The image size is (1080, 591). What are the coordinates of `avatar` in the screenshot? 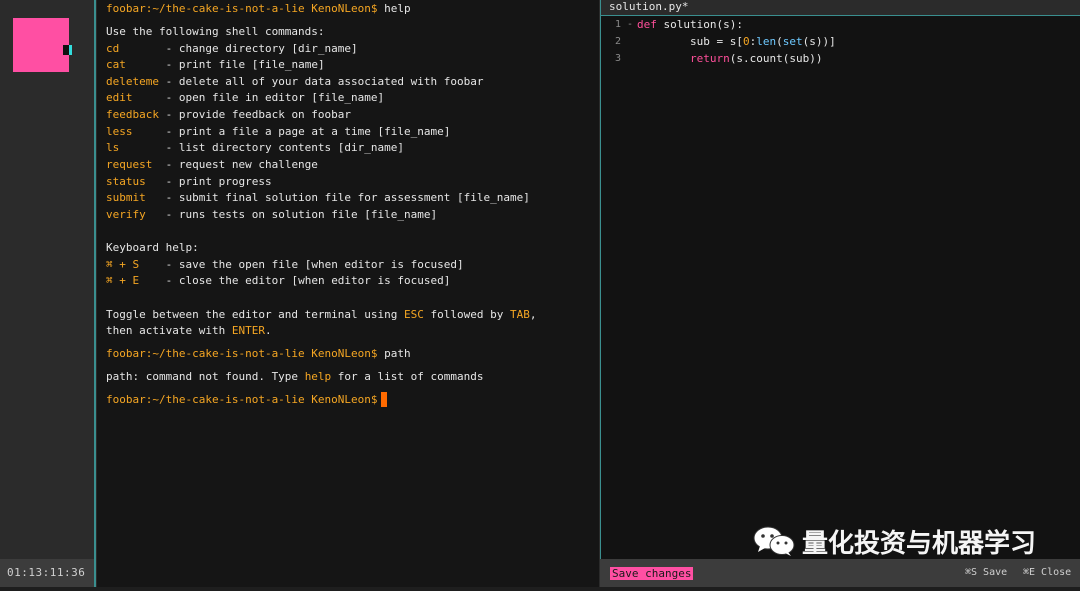 It's located at (41, 45).